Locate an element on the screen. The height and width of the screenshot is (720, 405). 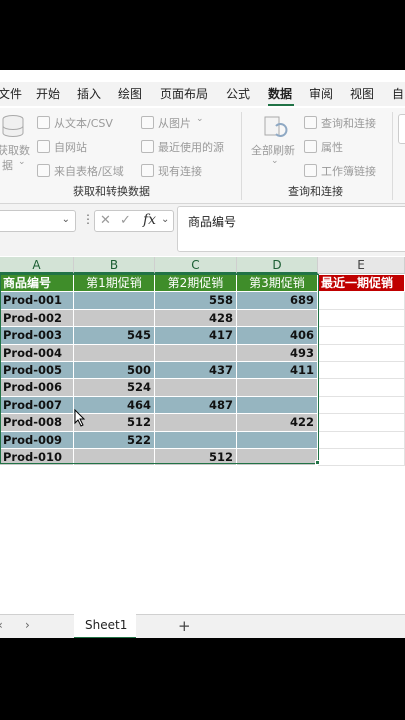
add-sheet-button: + is located at coordinates (184, 626).